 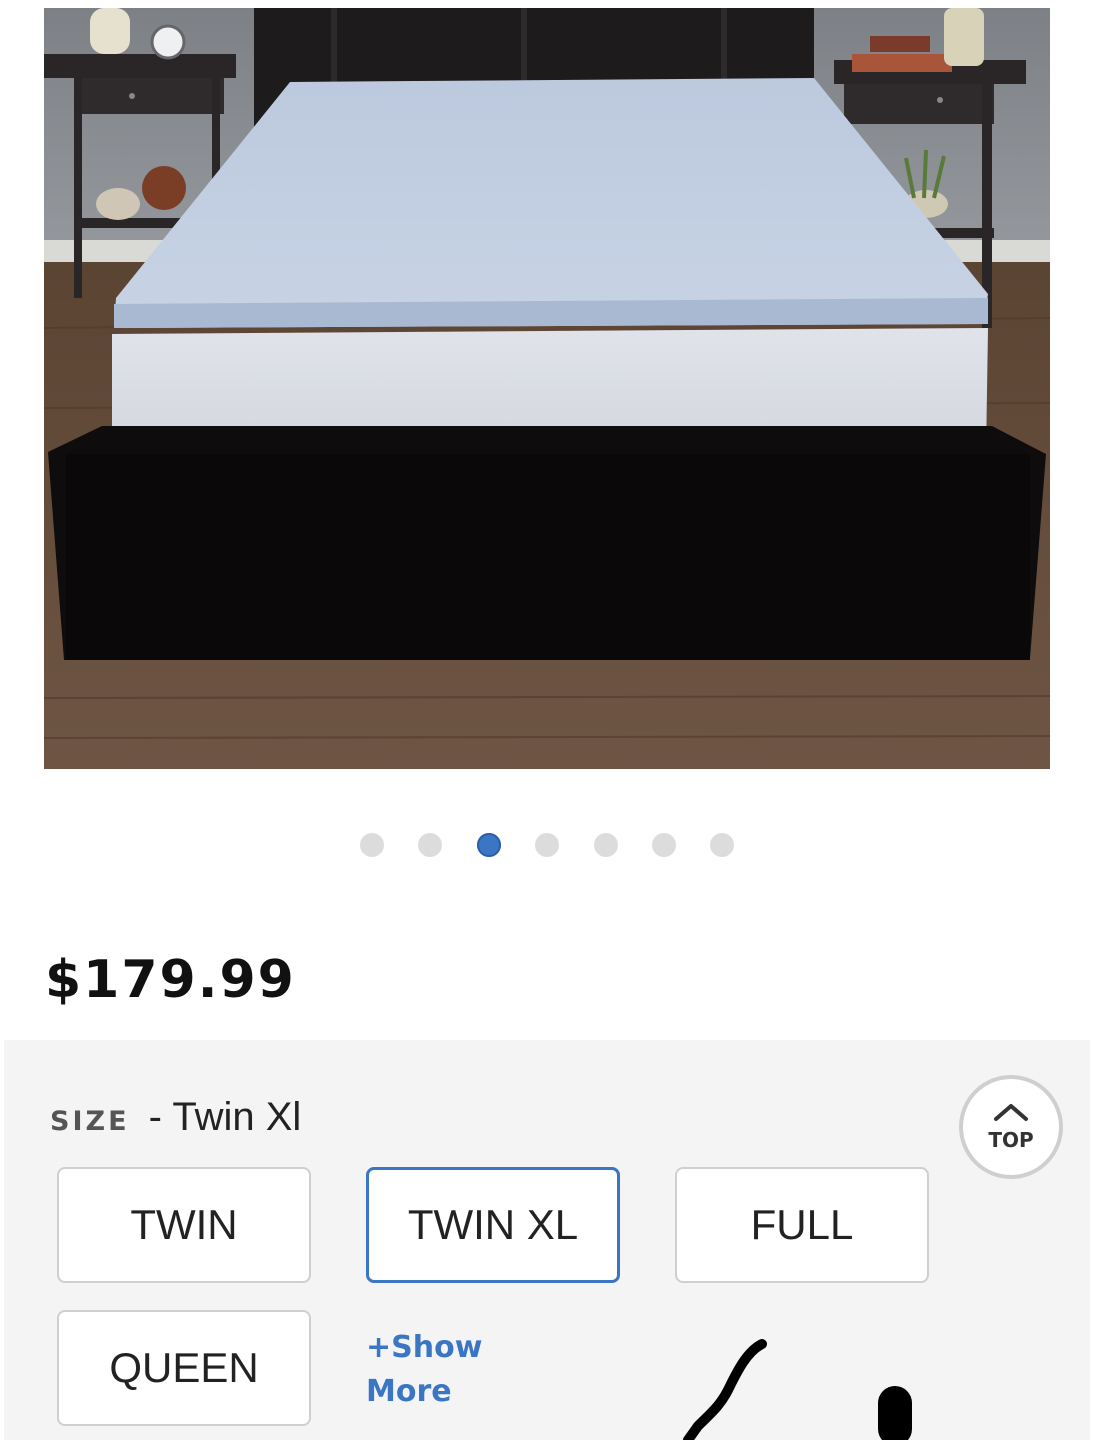 What do you see at coordinates (184, 1368) in the screenshot?
I see `size-option-queen: QUEEN` at bounding box center [184, 1368].